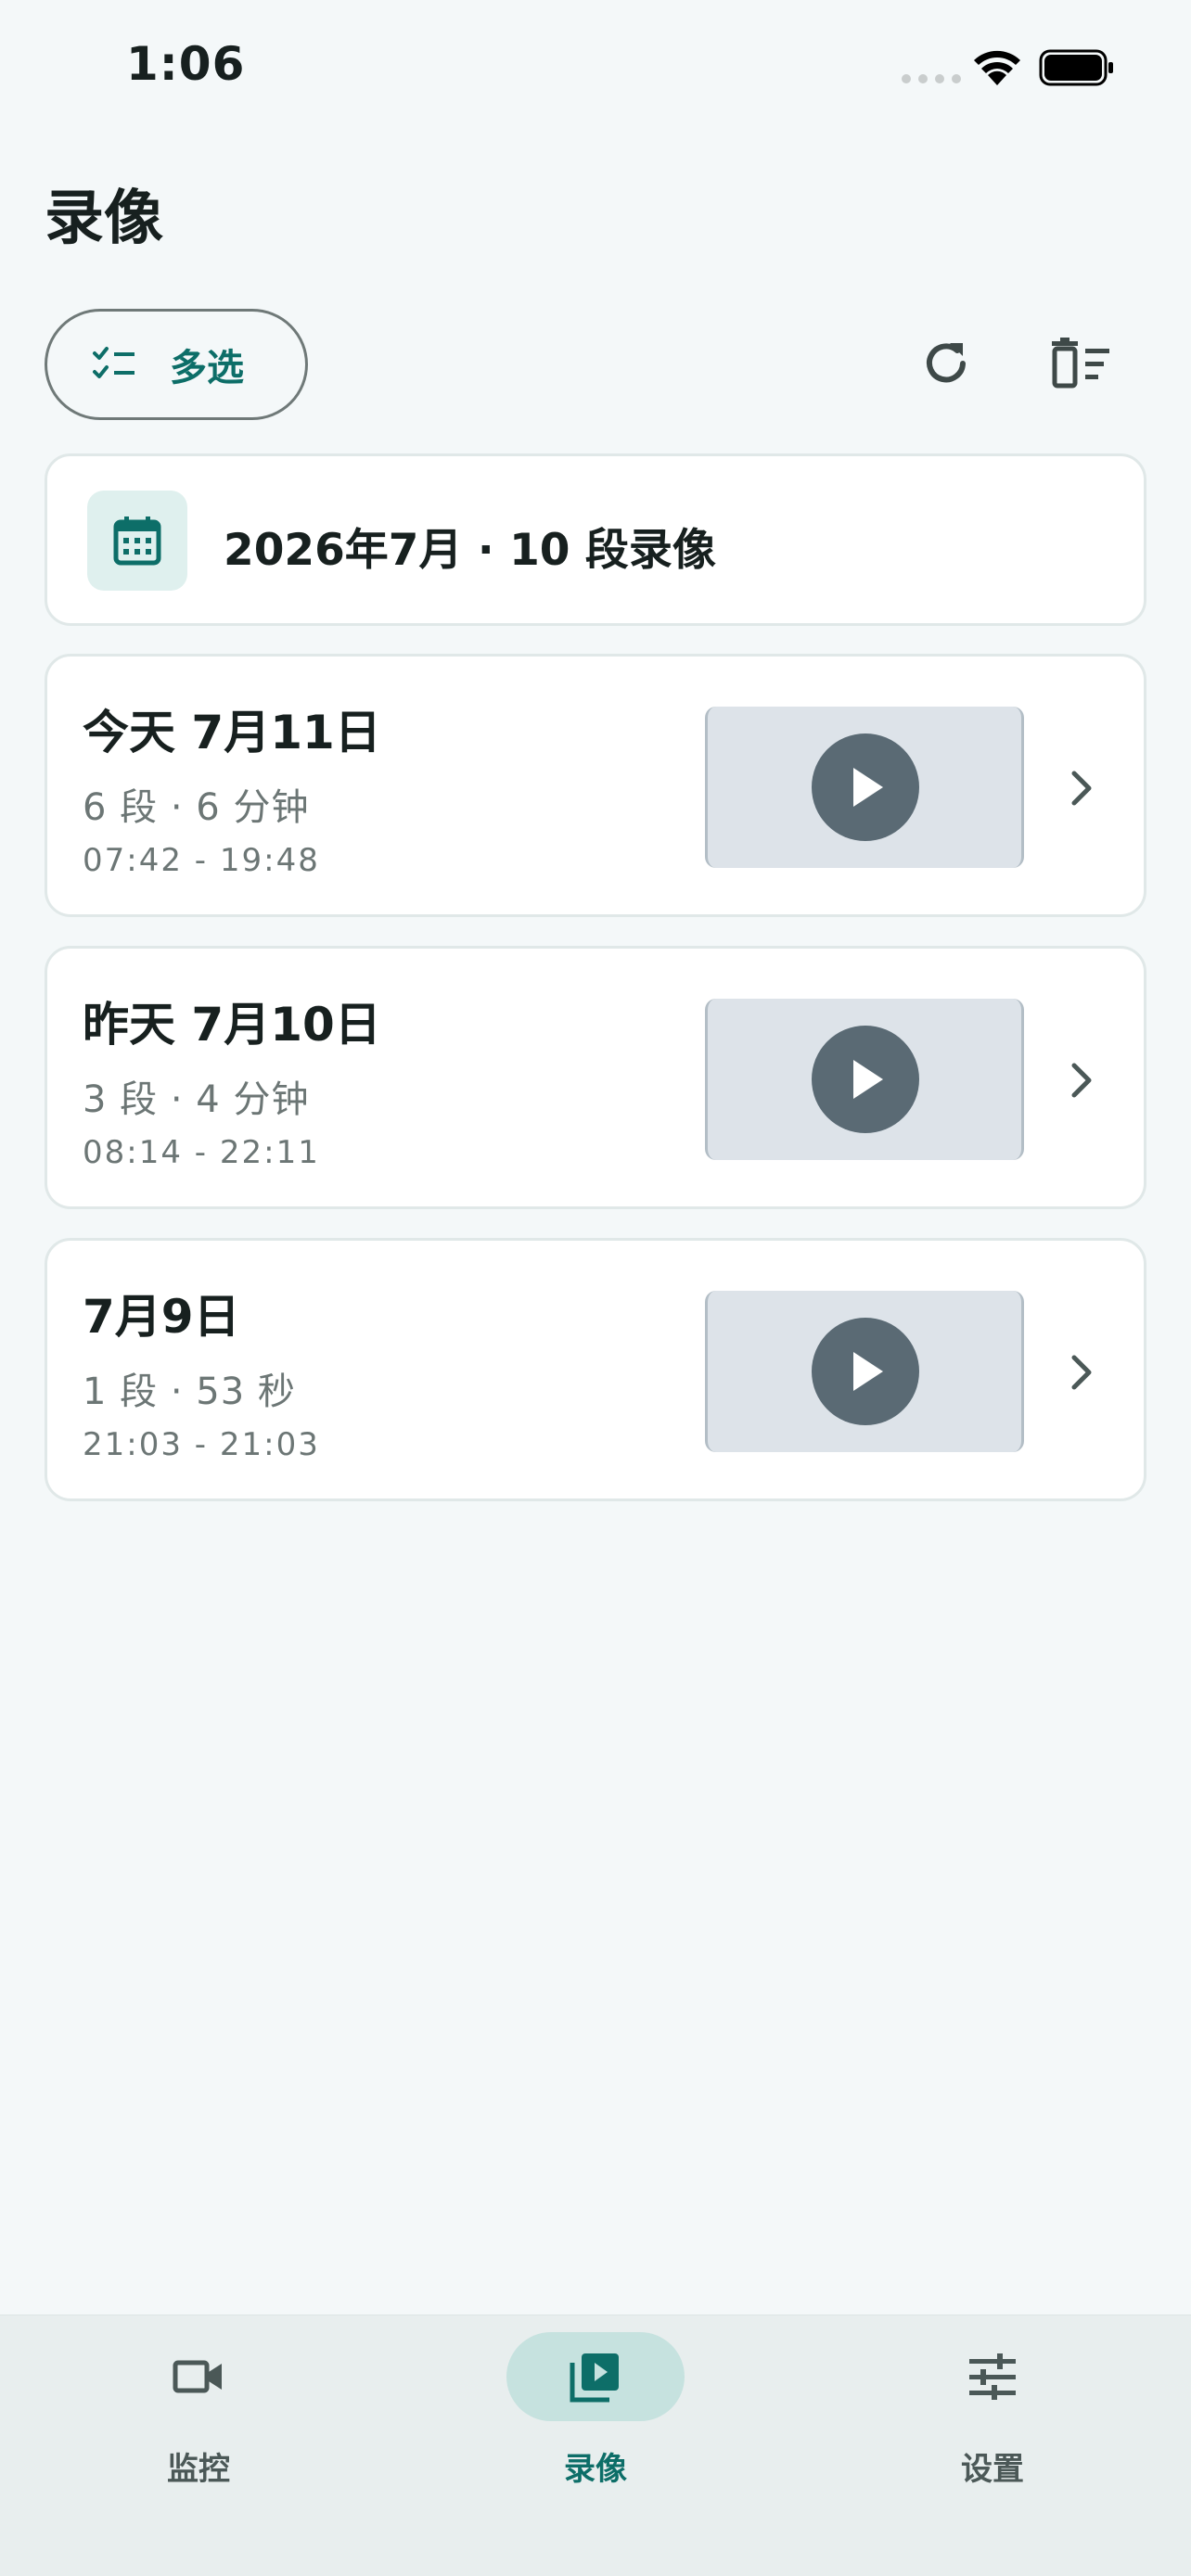 This screenshot has width=1191, height=2576. I want to click on cellular-signal-icon, so click(931, 79).